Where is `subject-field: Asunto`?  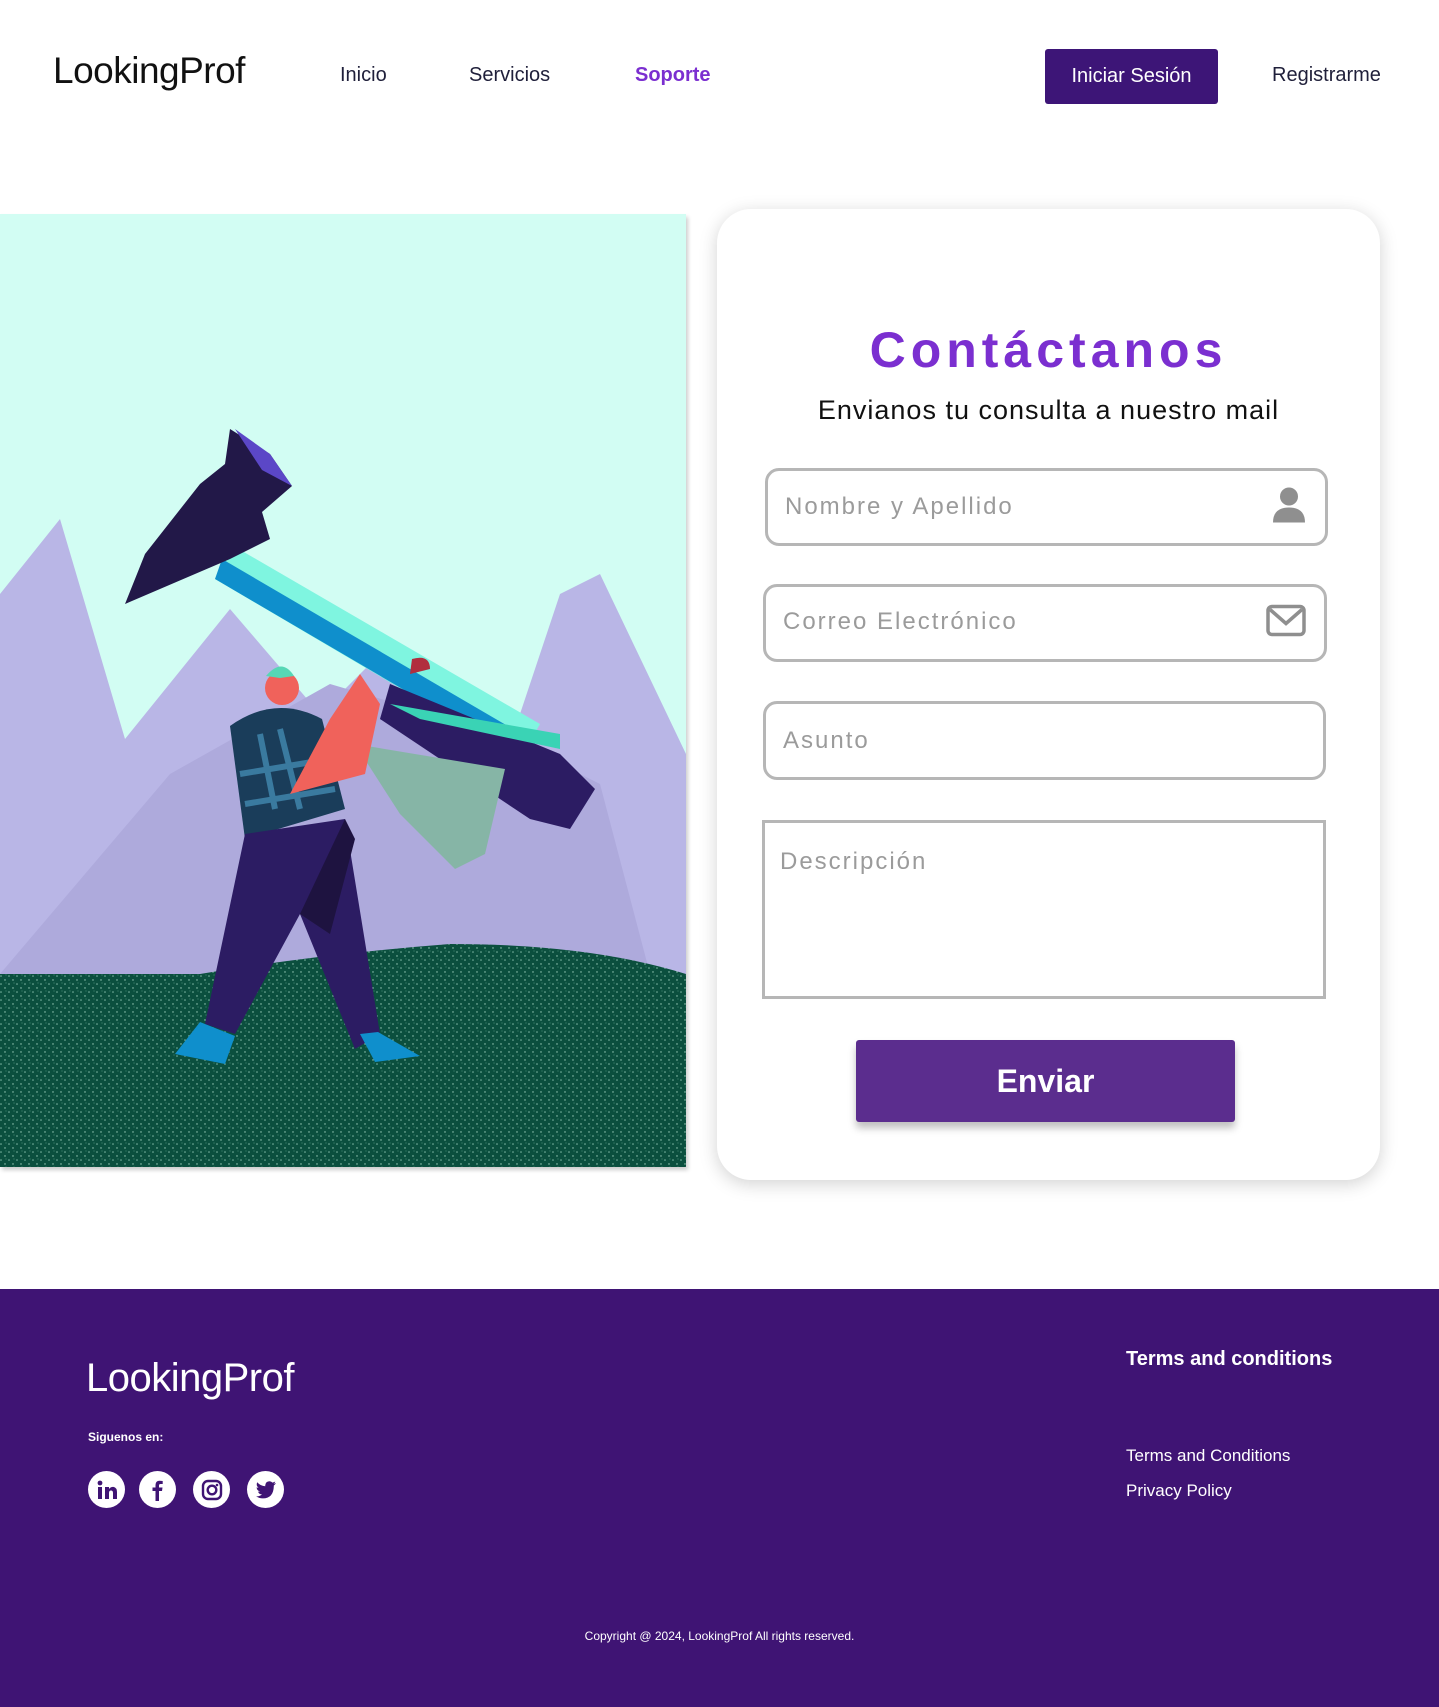 subject-field: Asunto is located at coordinates (1044, 740).